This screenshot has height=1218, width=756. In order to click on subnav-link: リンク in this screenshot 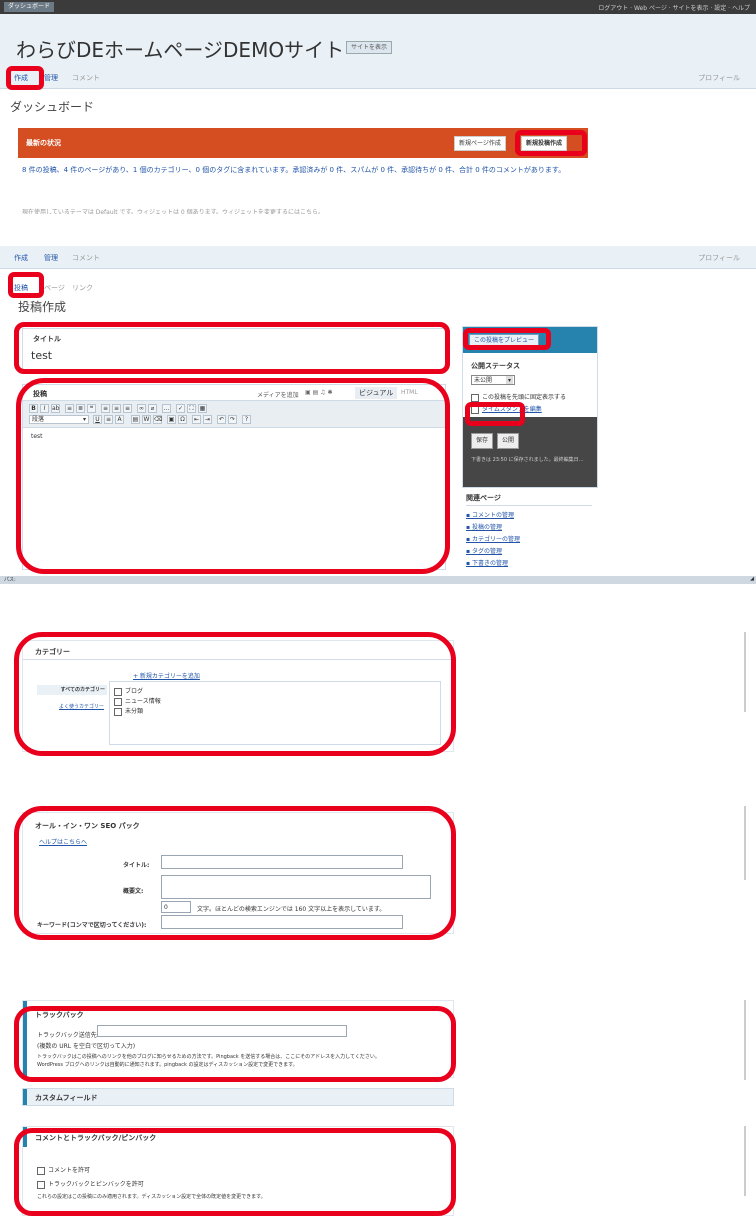, I will do `click(82, 288)`.